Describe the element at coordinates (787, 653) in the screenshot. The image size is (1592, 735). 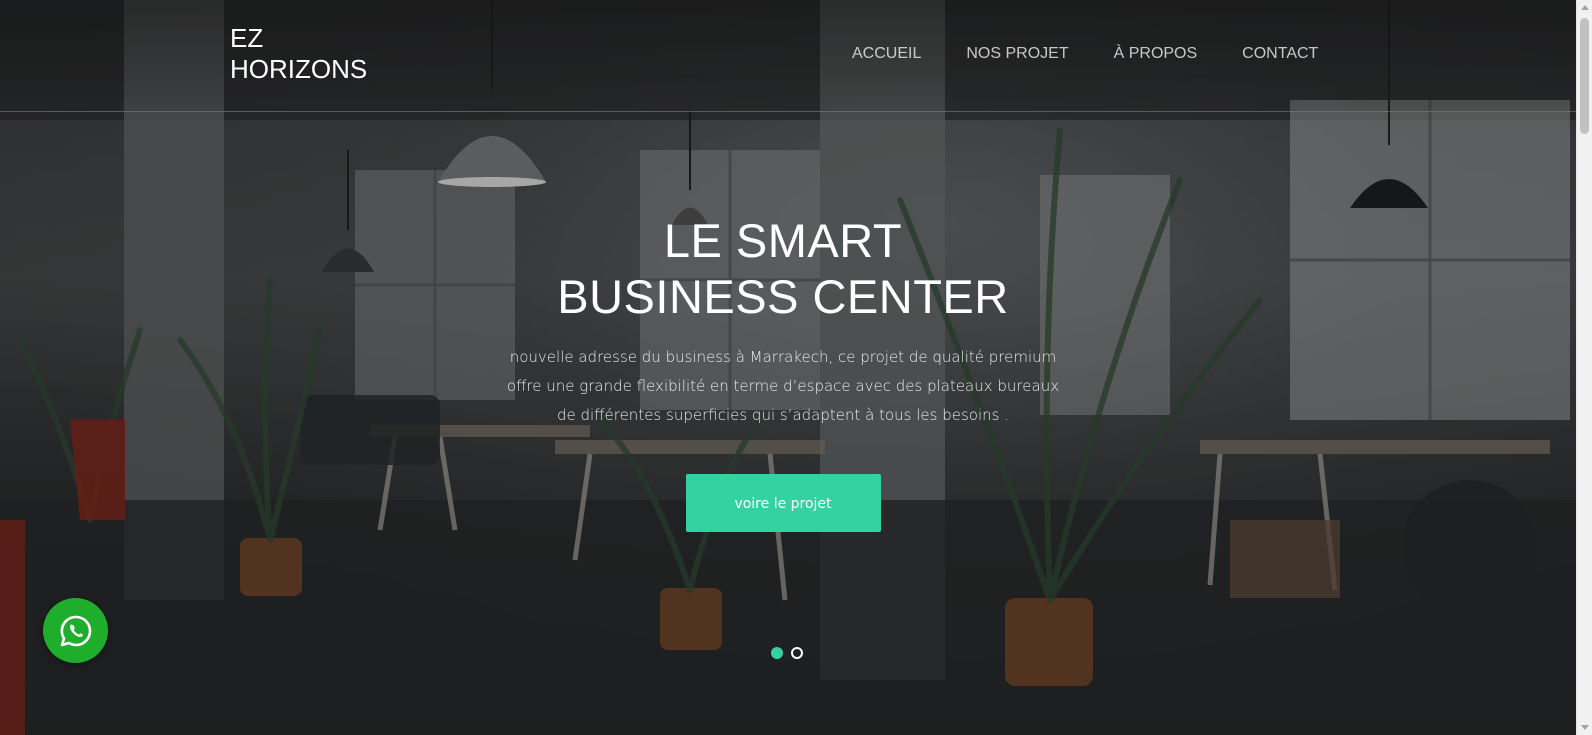
I see `carousel-indicators` at that location.